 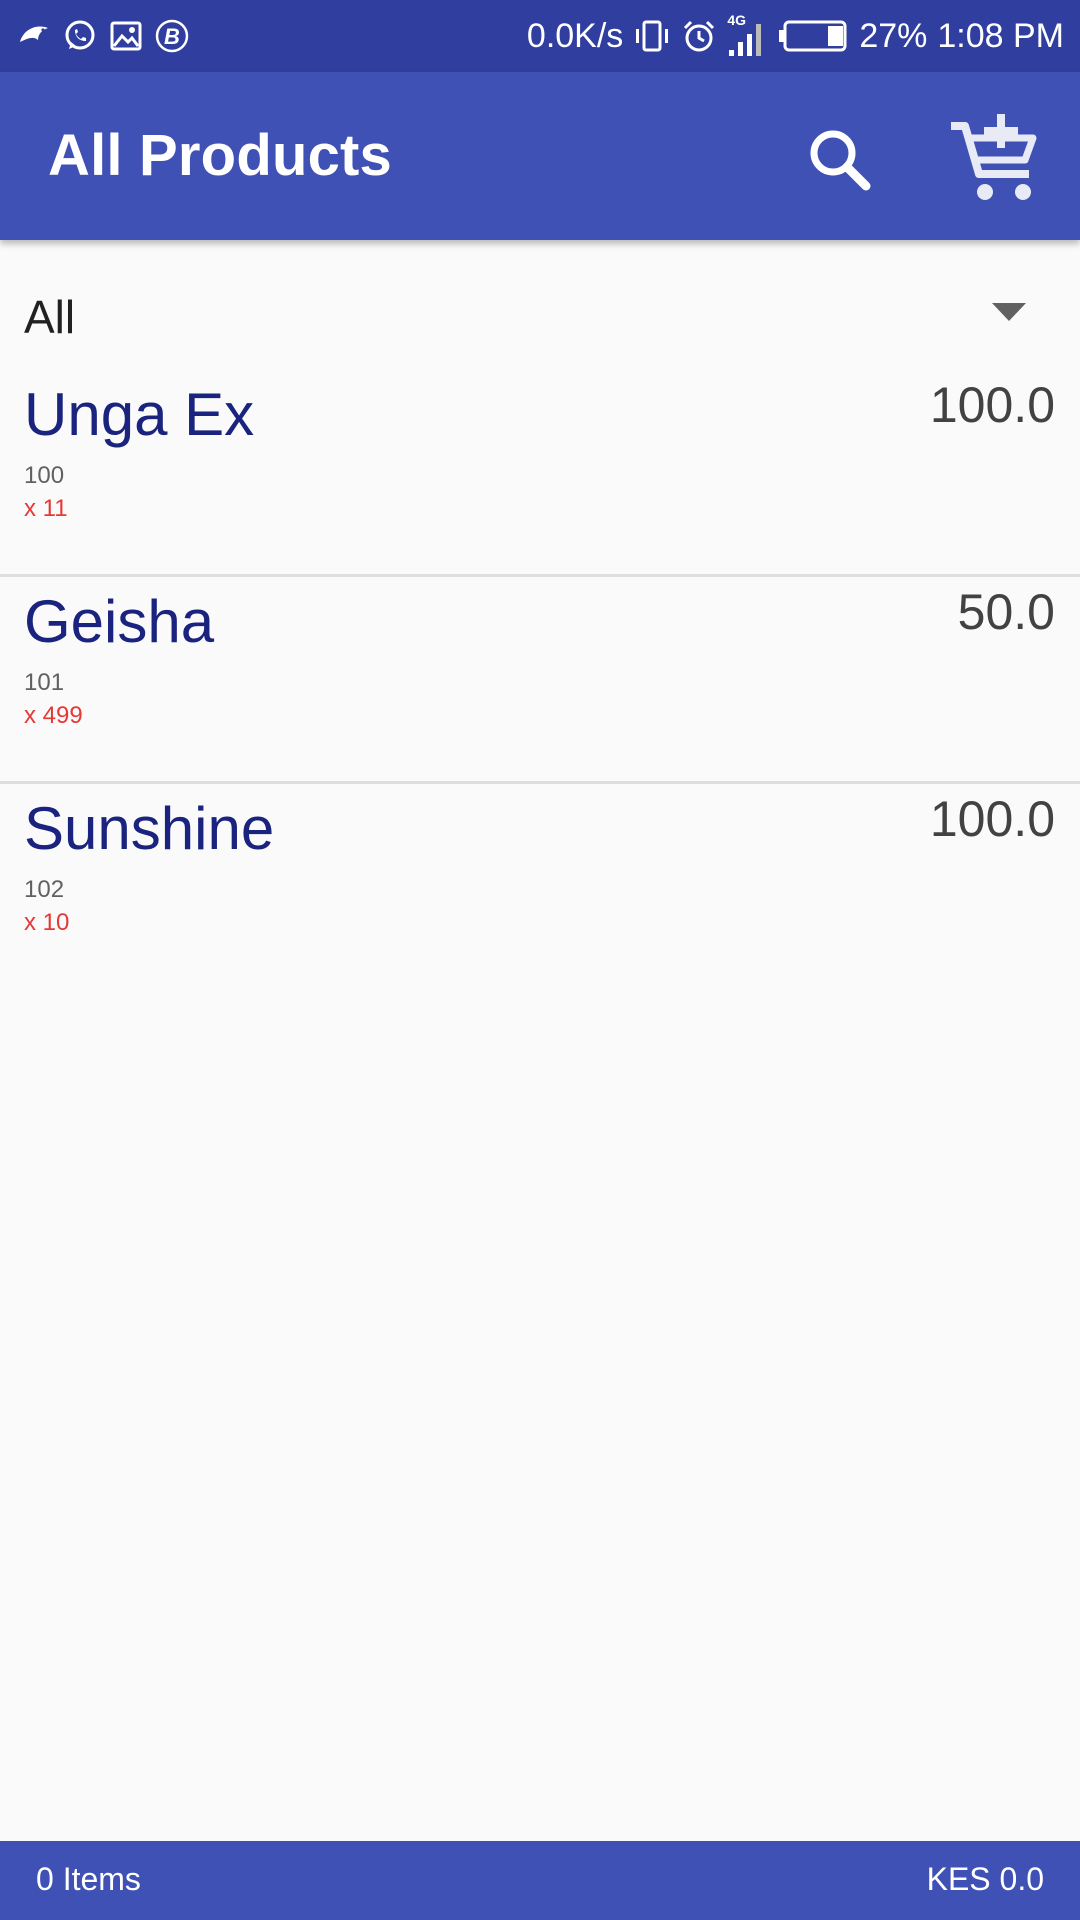 I want to click on svg-text: B, so click(x=172, y=36).